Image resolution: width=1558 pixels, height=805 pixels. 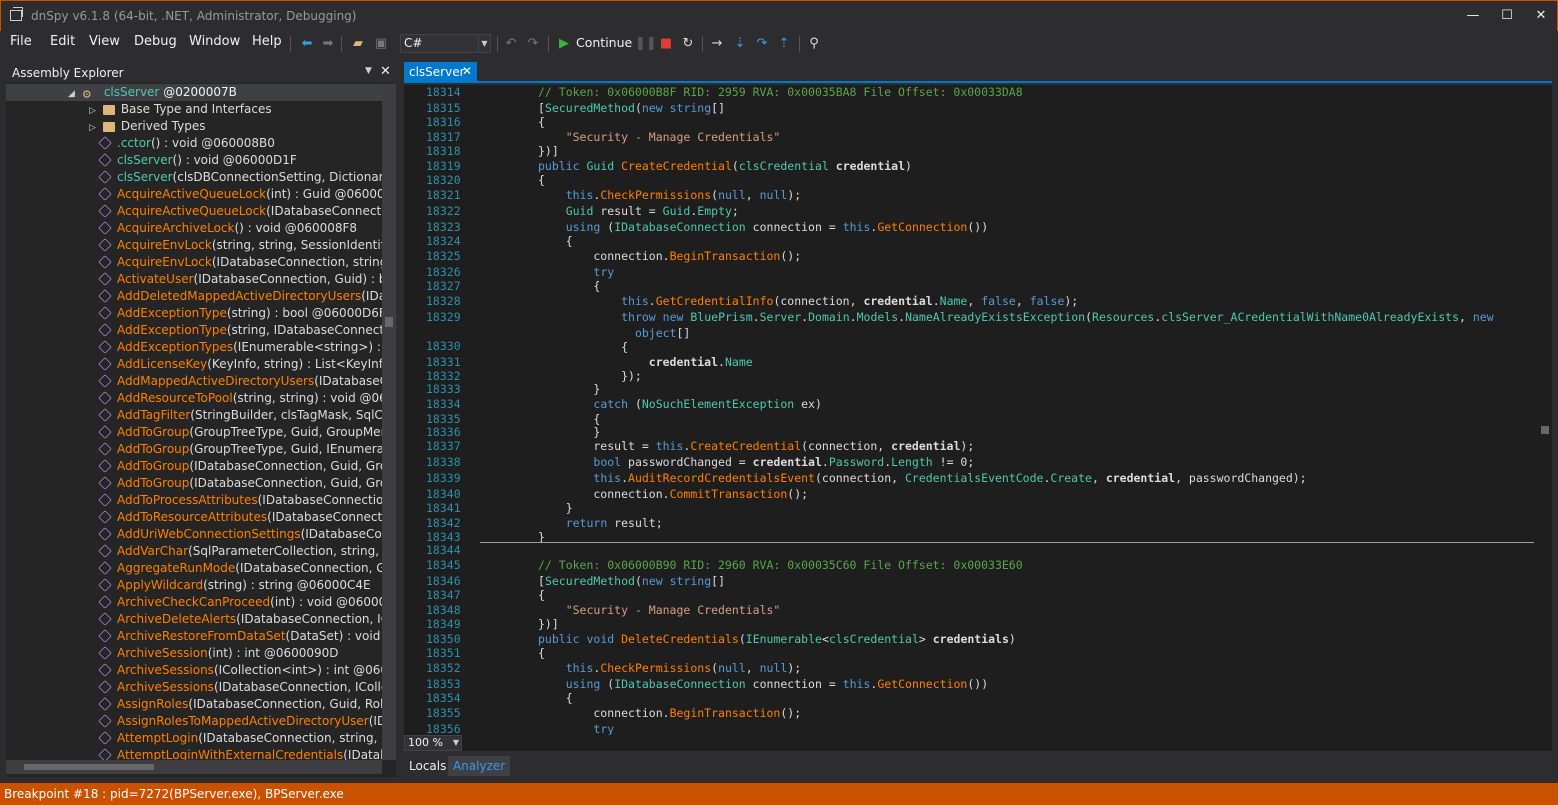 I want to click on line-number: 18347, so click(x=443, y=595).